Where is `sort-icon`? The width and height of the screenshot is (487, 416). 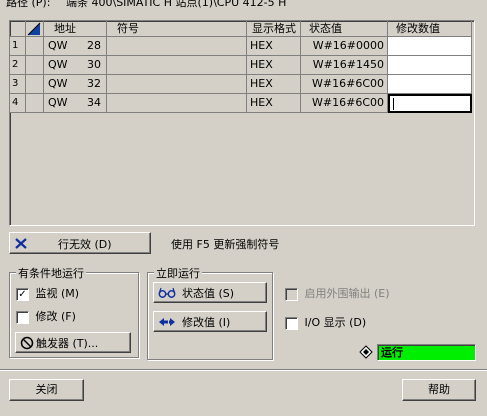
sort-icon is located at coordinates (34, 29).